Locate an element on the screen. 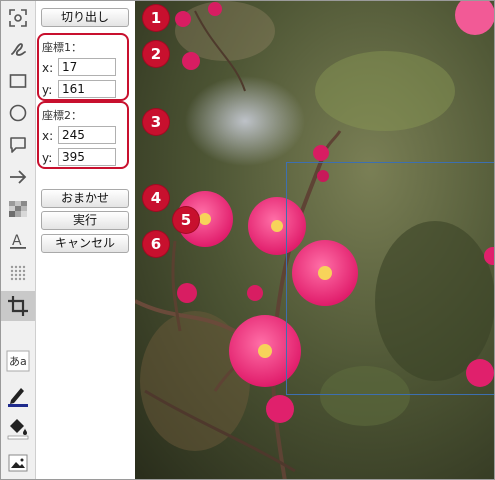 The image size is (495, 480). run-button: 実行 is located at coordinates (85, 220).